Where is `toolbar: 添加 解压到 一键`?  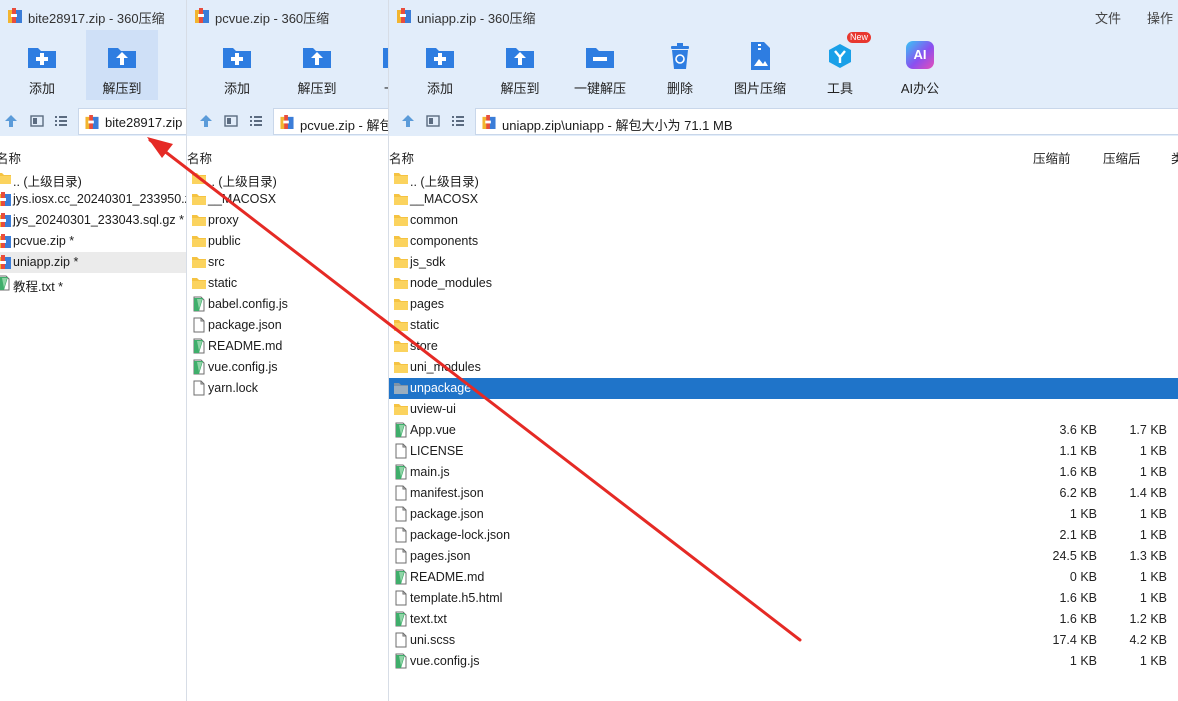 toolbar: 添加 解压到 一键 is located at coordinates (287, 68).